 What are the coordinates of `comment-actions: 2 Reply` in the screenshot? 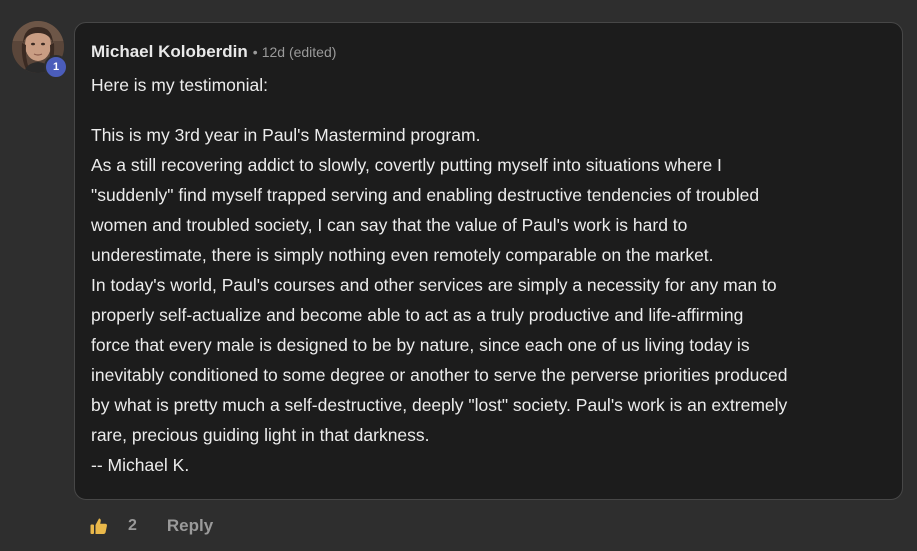 It's located at (150, 526).